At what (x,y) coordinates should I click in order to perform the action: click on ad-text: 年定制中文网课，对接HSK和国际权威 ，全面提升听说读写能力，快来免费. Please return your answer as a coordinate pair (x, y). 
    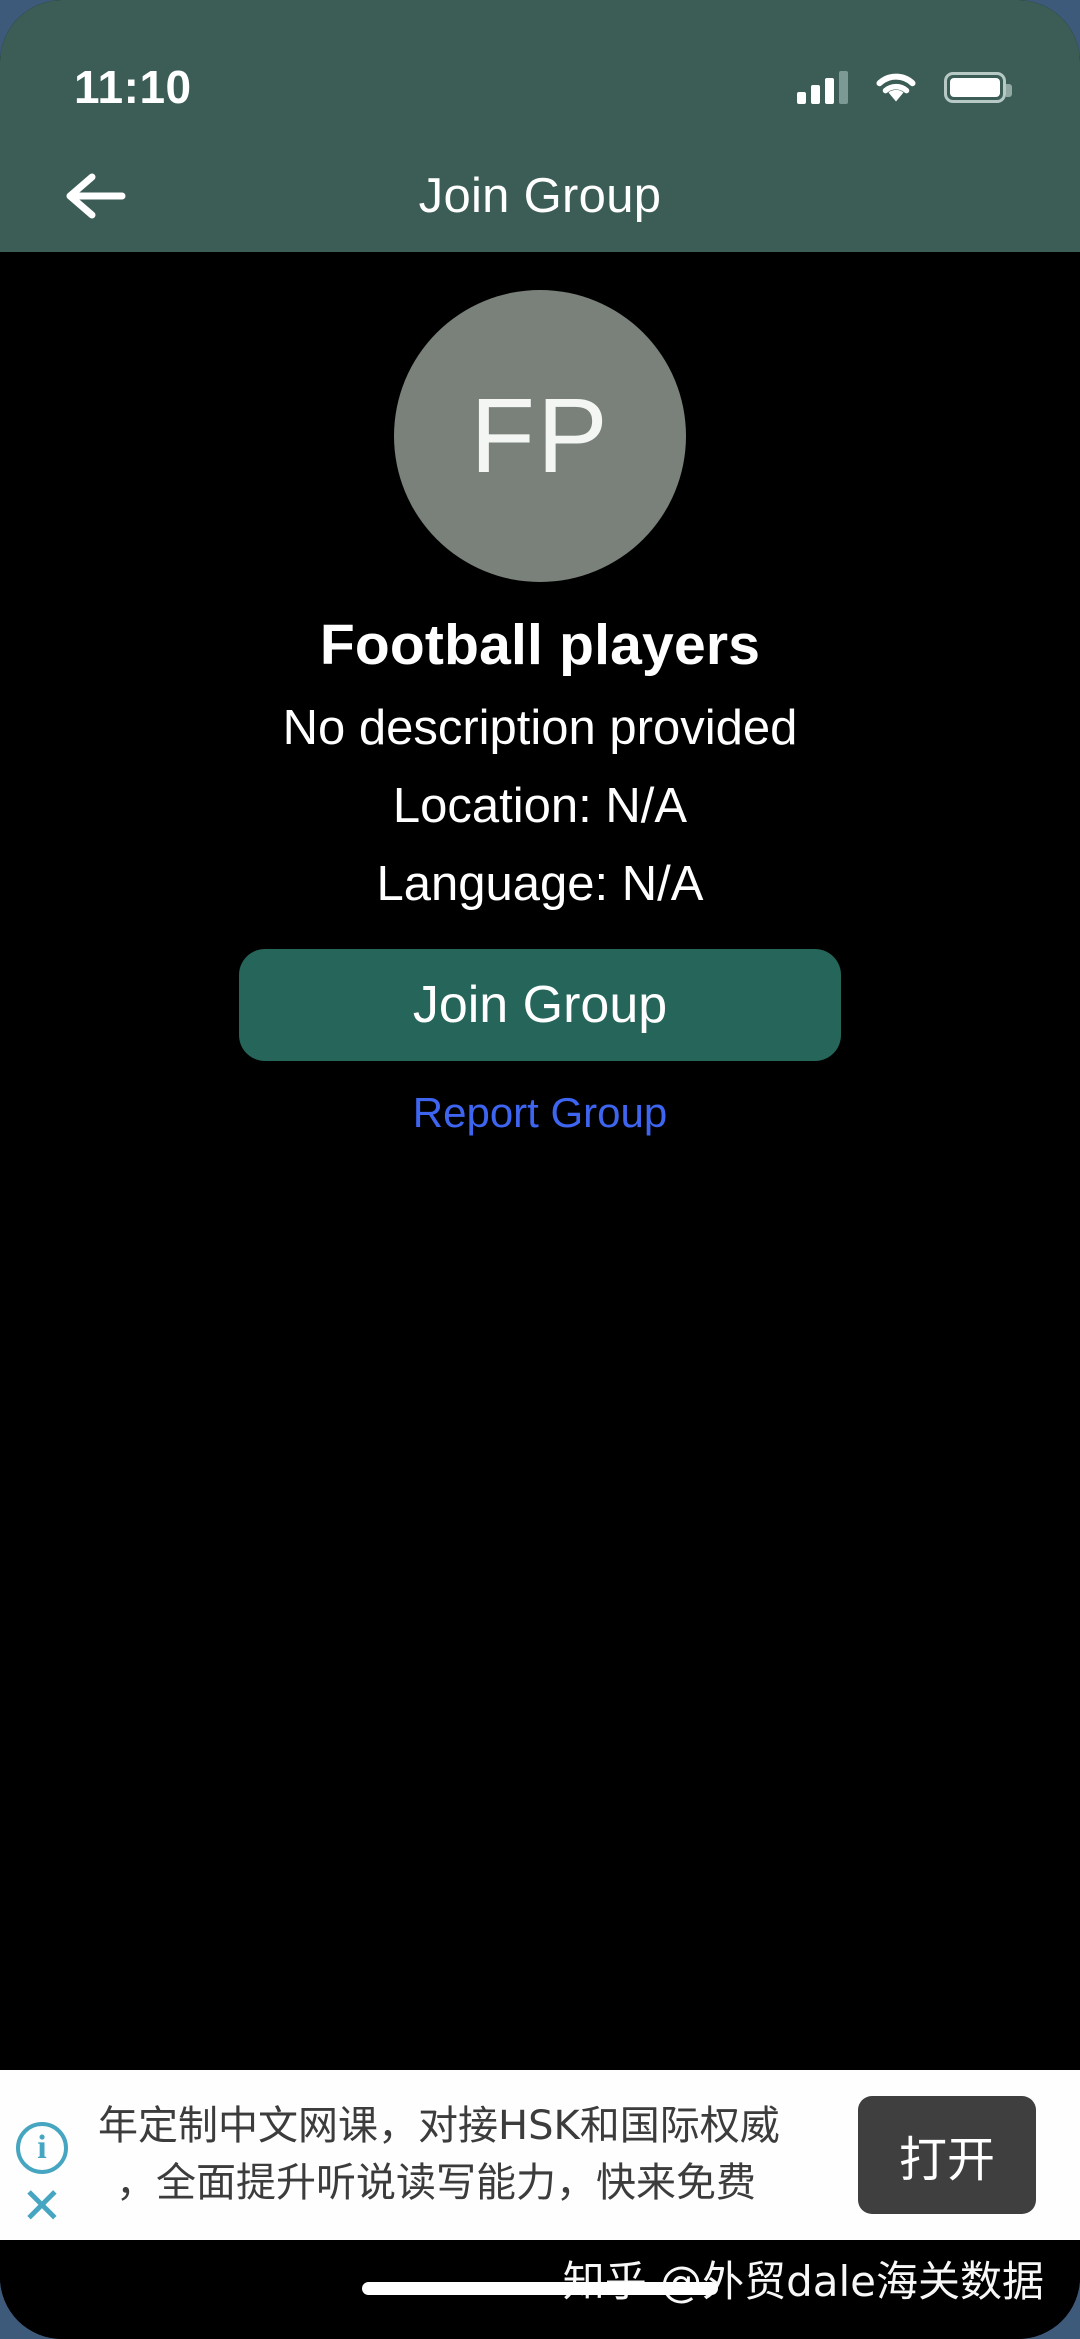
    Looking at the image, I should click on (471, 2155).